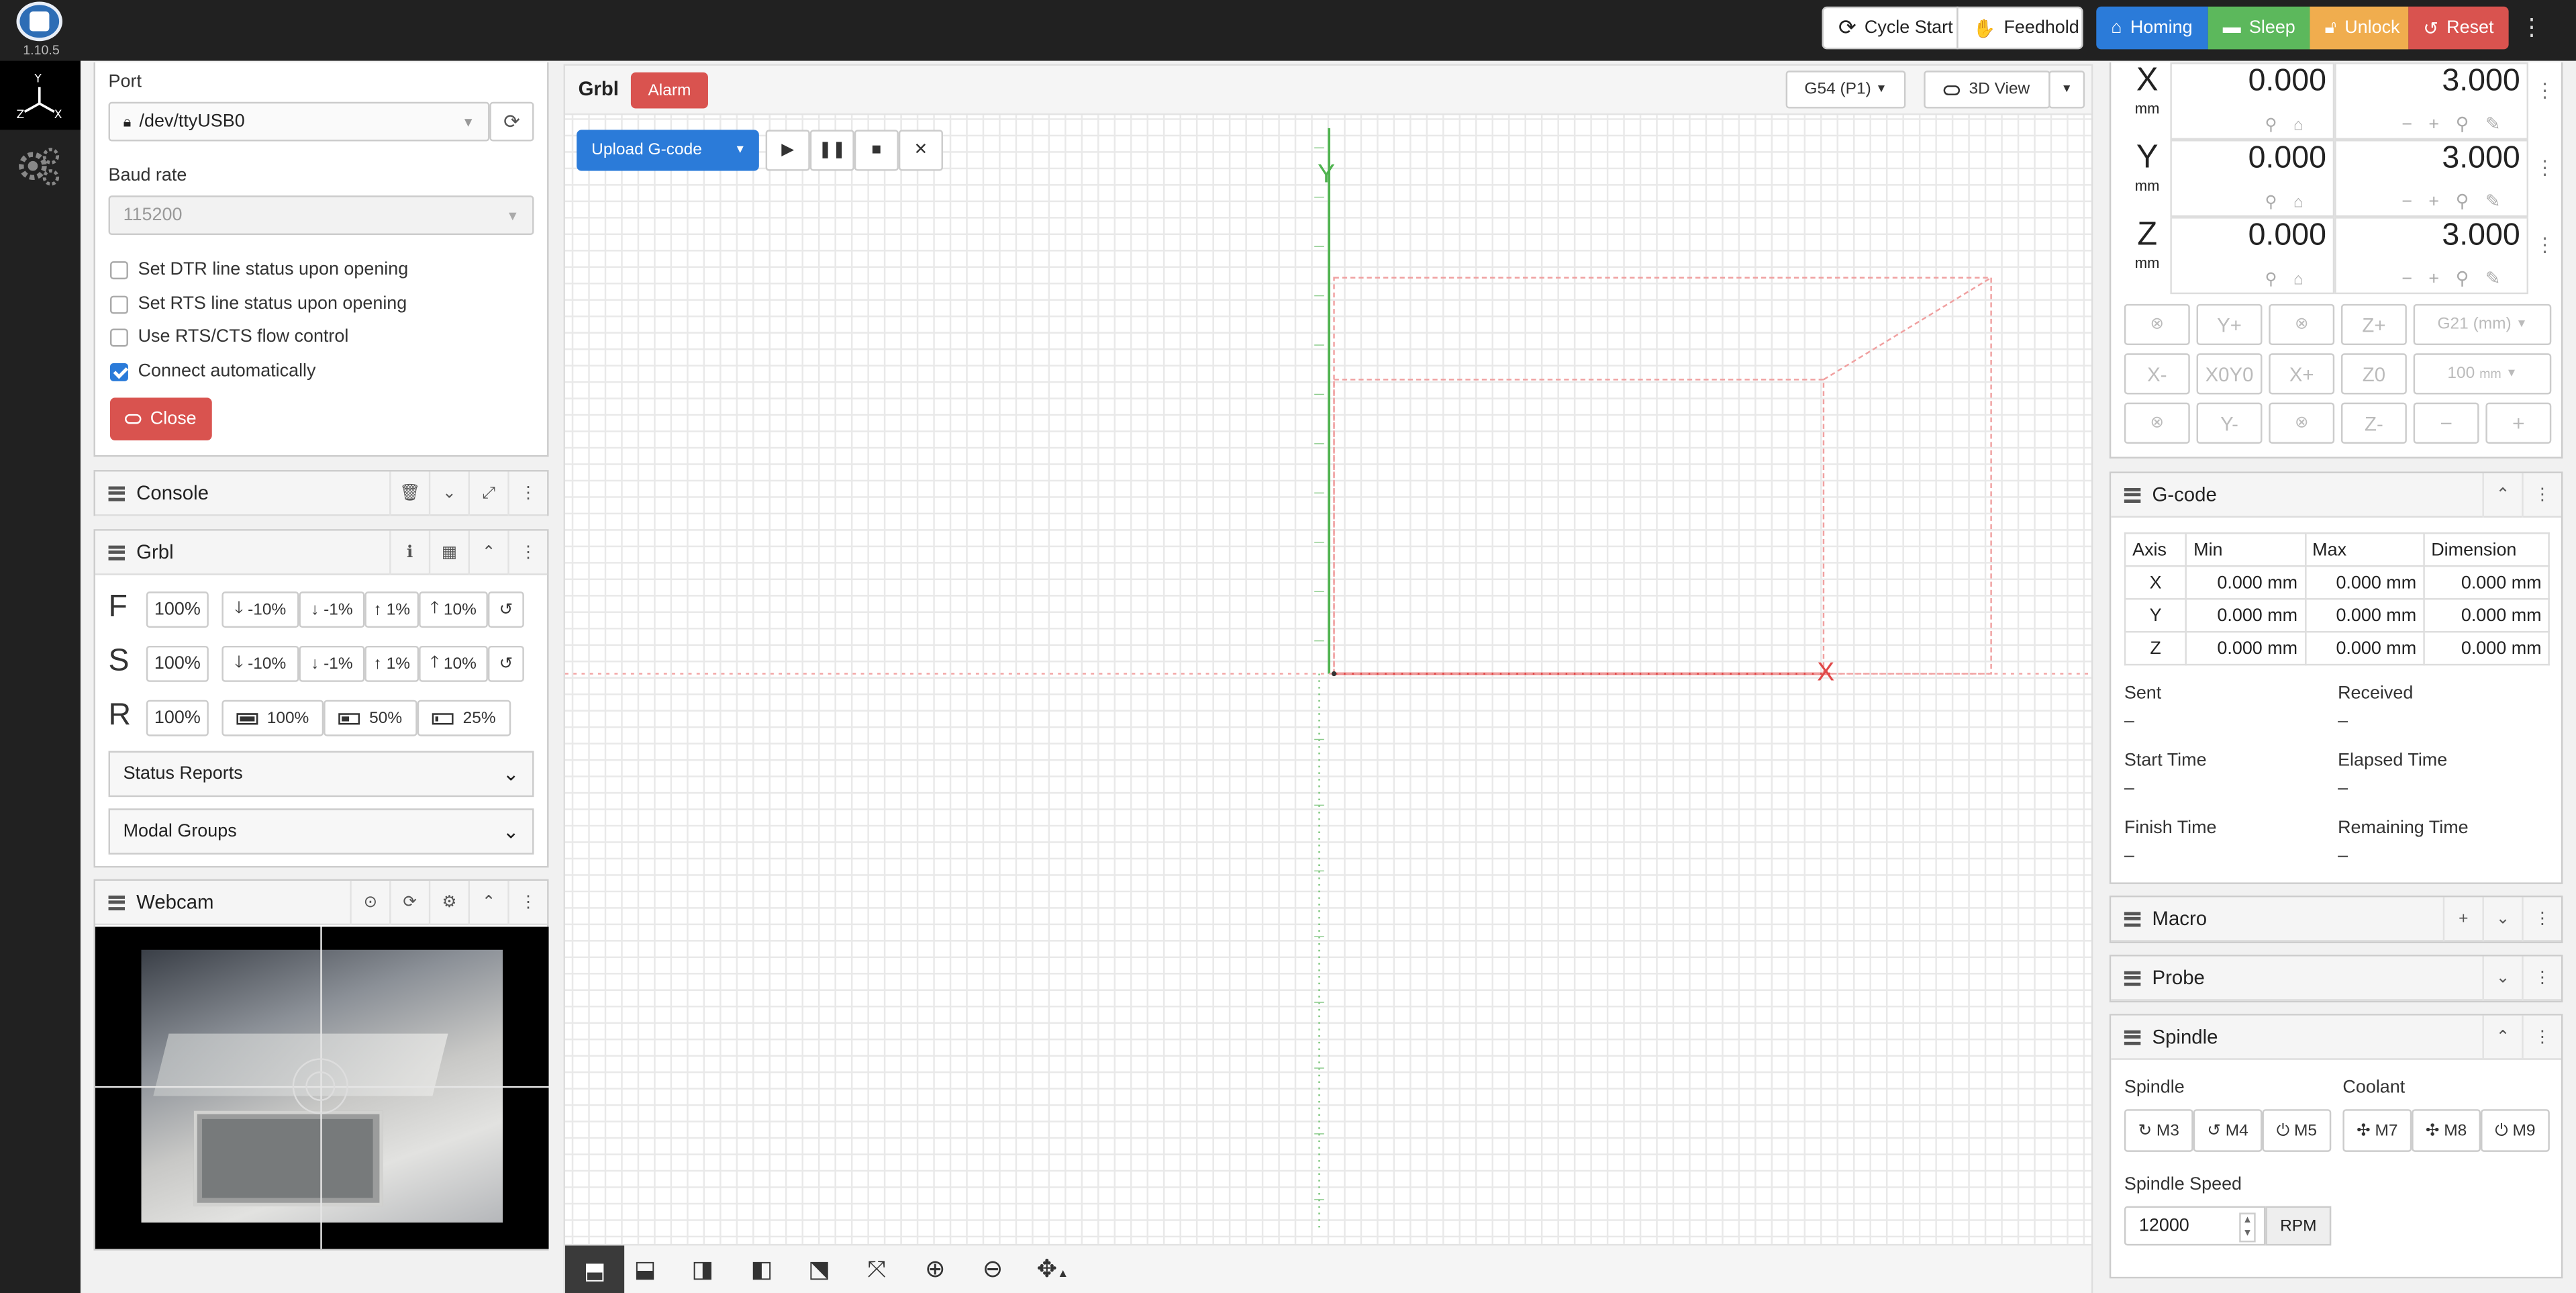 This screenshot has height=1293, width=2576. Describe the element at coordinates (332, 609) in the screenshot. I see `feed-minus-1-button: ↓ -1%` at that location.